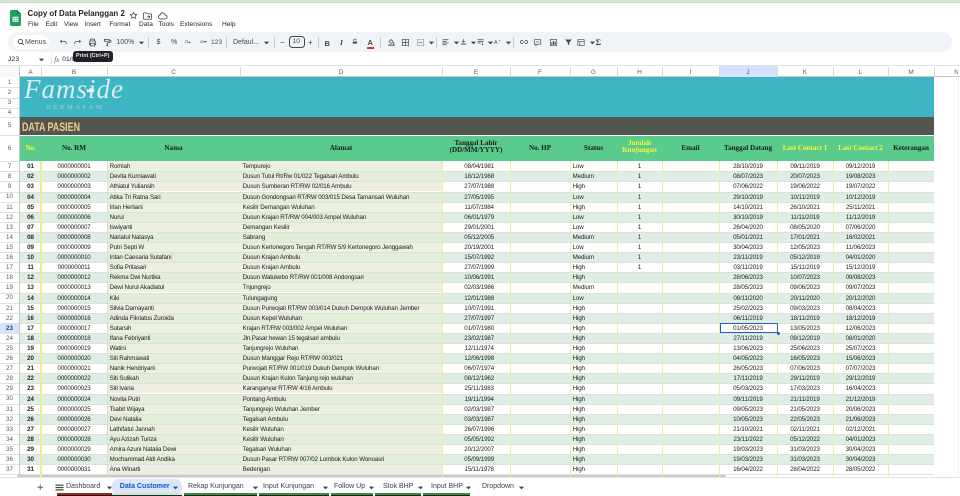 The image size is (960, 496). What do you see at coordinates (496, 43) in the screenshot?
I see `svg-text: A` at bounding box center [496, 43].